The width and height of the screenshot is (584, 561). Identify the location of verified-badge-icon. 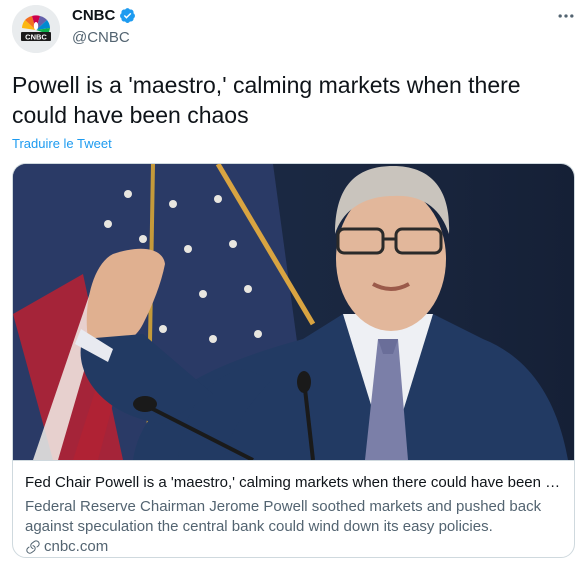
(128, 15).